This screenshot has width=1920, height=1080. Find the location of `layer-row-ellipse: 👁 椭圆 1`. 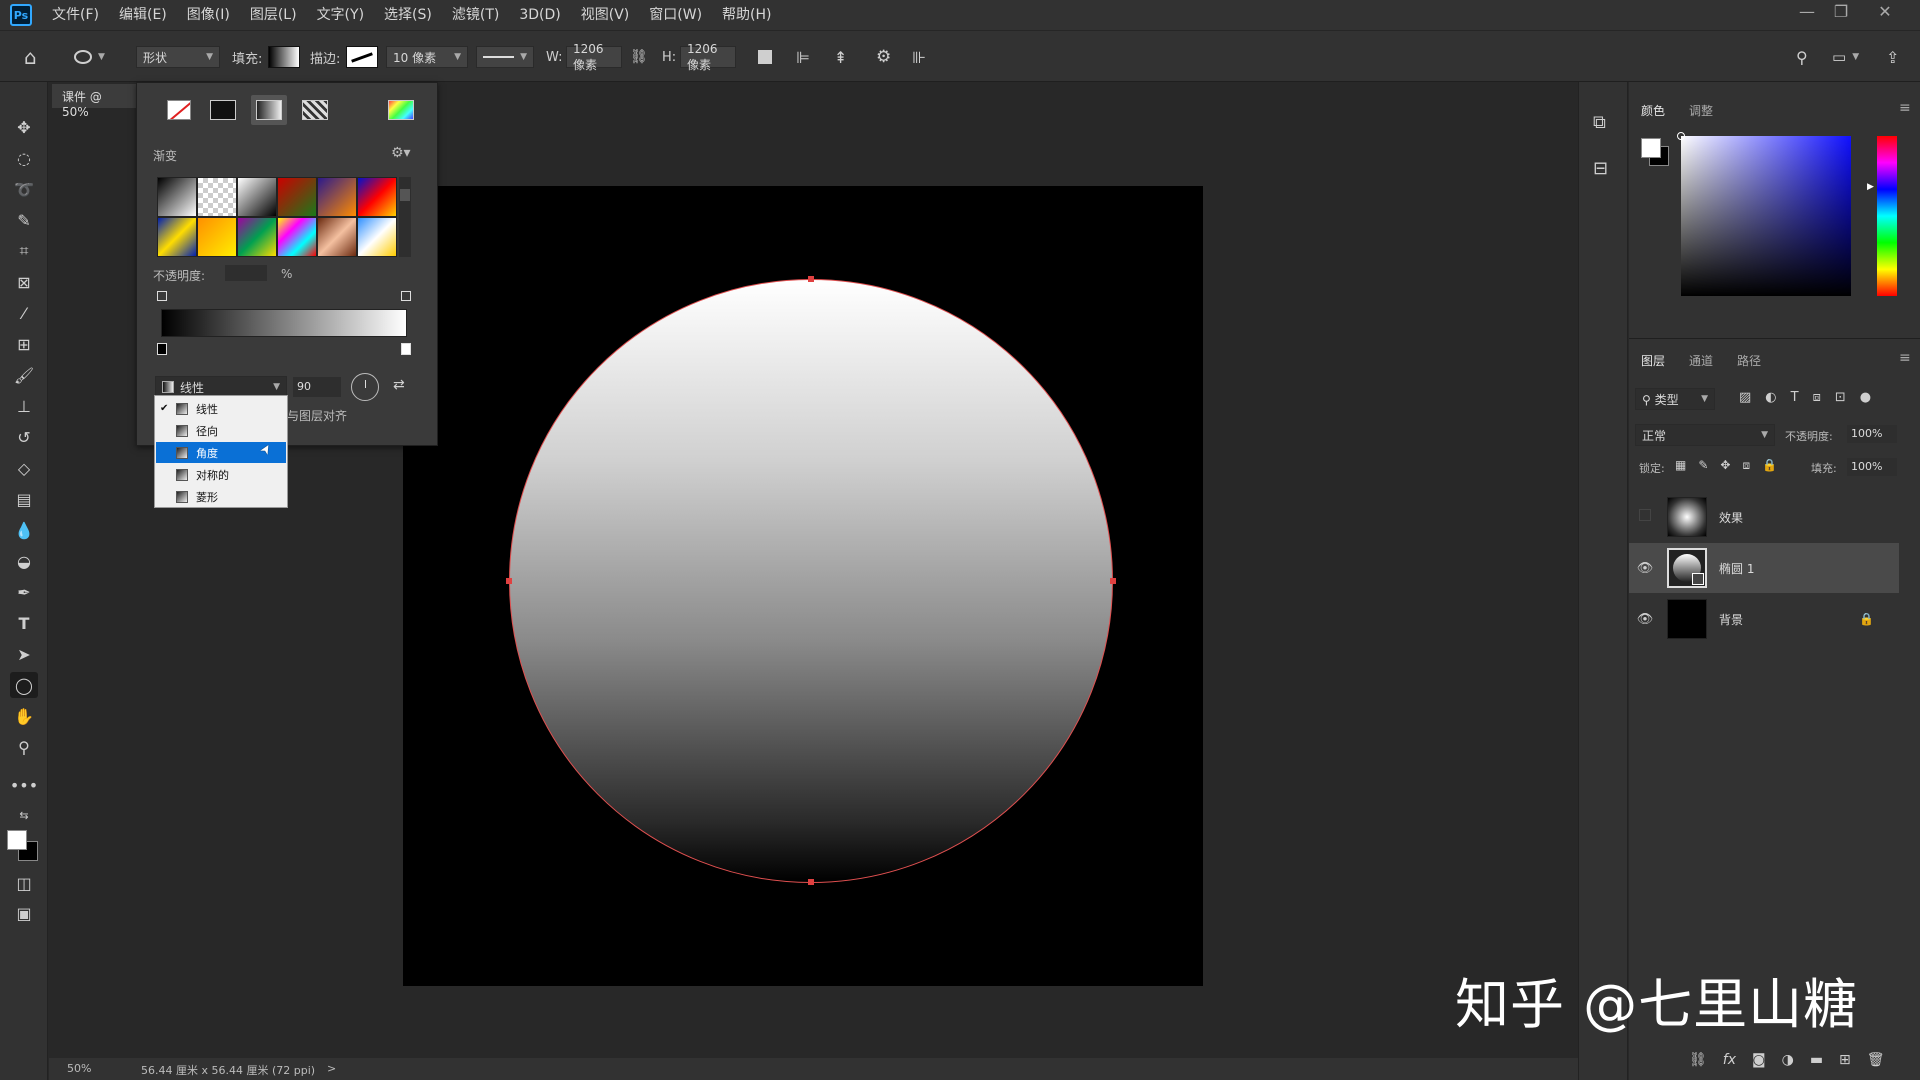

layer-row-ellipse: 👁 椭圆 1 is located at coordinates (1764, 568).